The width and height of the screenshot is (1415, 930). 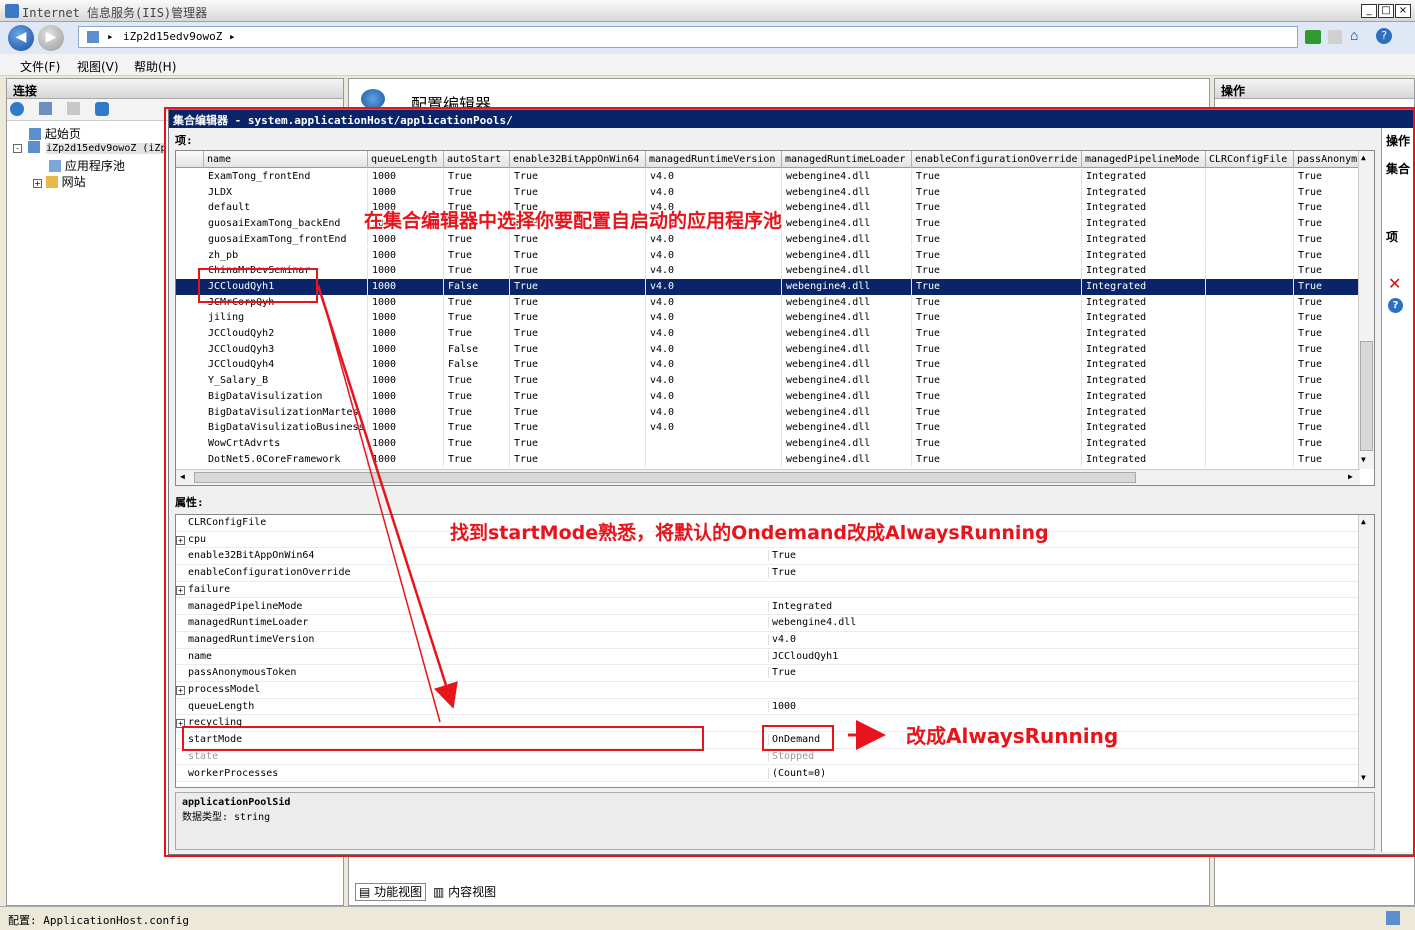 What do you see at coordinates (1012, 736) in the screenshot?
I see `annotation-change-value: 改成AlwaysRunning` at bounding box center [1012, 736].